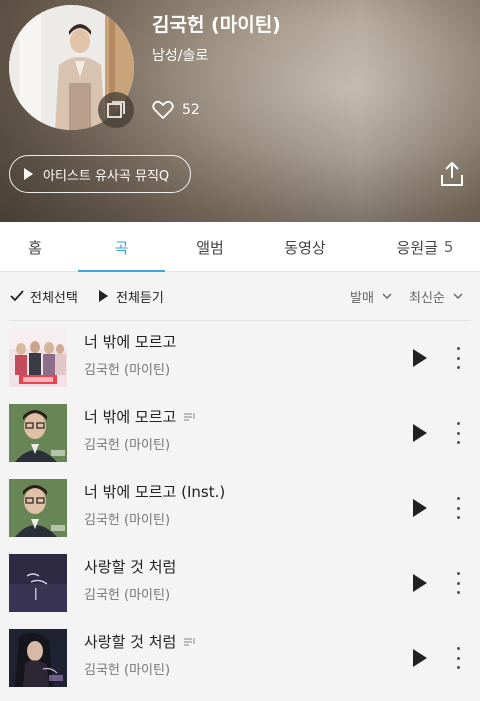 Image resolution: width=480 pixels, height=701 pixels. I want to click on tab-albums: 앨범, so click(210, 247).